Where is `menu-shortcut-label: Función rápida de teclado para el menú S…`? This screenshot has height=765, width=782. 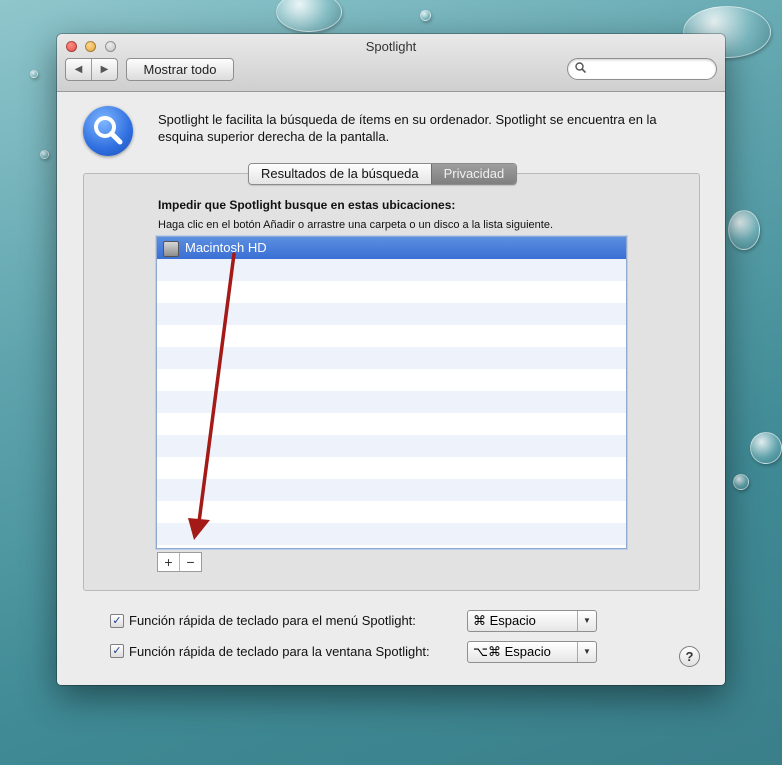
menu-shortcut-label: Función rápida de teclado para el menú S… is located at coordinates (272, 620).